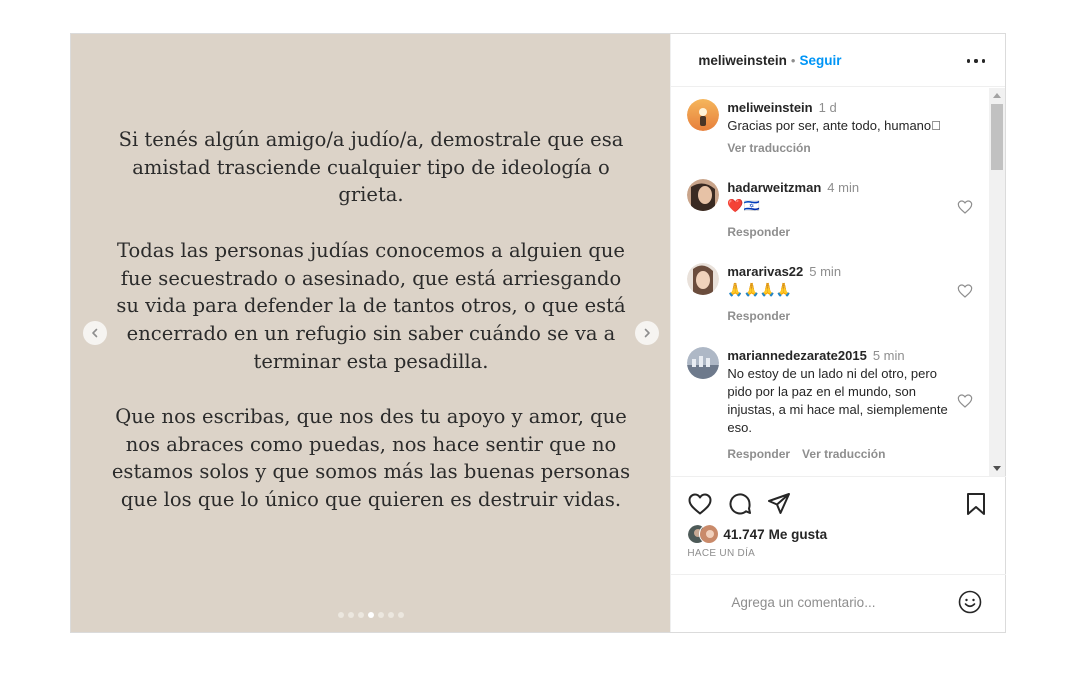  I want to click on comment-time: 4 min, so click(843, 187).